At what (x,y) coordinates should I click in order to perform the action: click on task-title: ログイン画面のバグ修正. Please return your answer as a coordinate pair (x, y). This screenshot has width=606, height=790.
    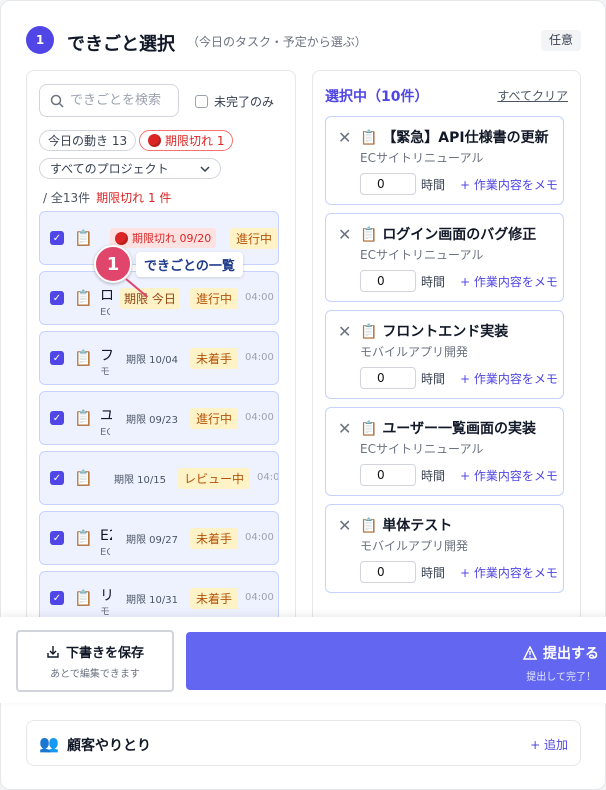
    Looking at the image, I should click on (106, 295).